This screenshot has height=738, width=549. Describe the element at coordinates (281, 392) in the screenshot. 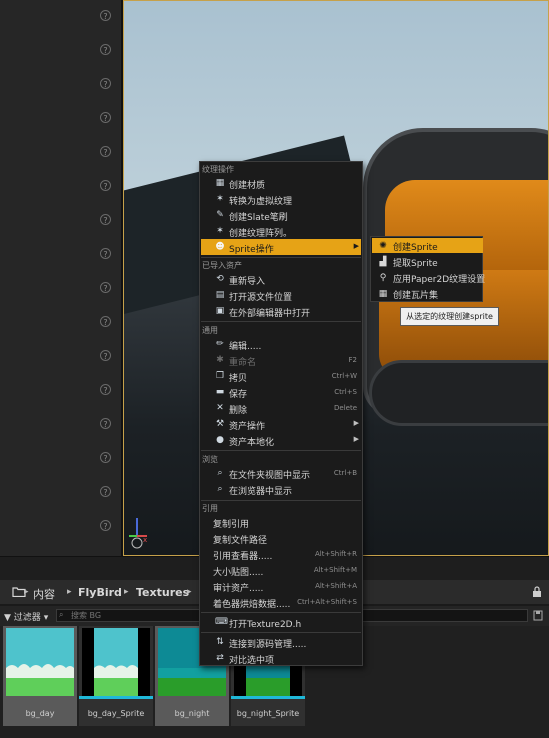

I see `menu-item-save: ▬ 保存 Ctrl+S` at that location.